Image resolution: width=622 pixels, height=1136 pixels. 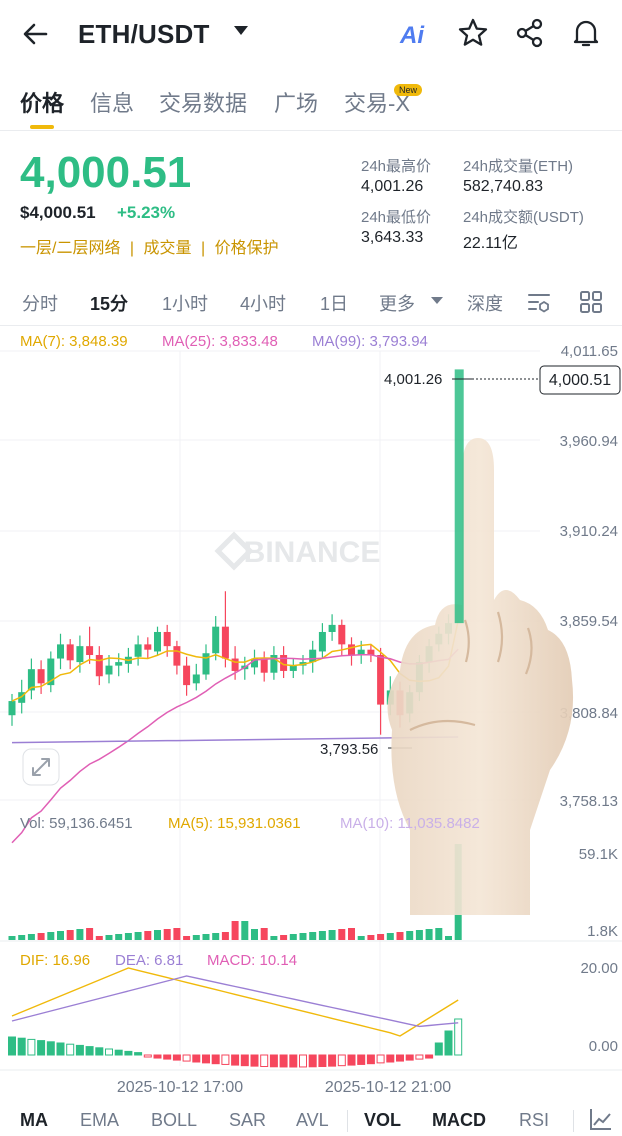 I want to click on tag-link-price-protect: 价格保护, so click(x=247, y=248).